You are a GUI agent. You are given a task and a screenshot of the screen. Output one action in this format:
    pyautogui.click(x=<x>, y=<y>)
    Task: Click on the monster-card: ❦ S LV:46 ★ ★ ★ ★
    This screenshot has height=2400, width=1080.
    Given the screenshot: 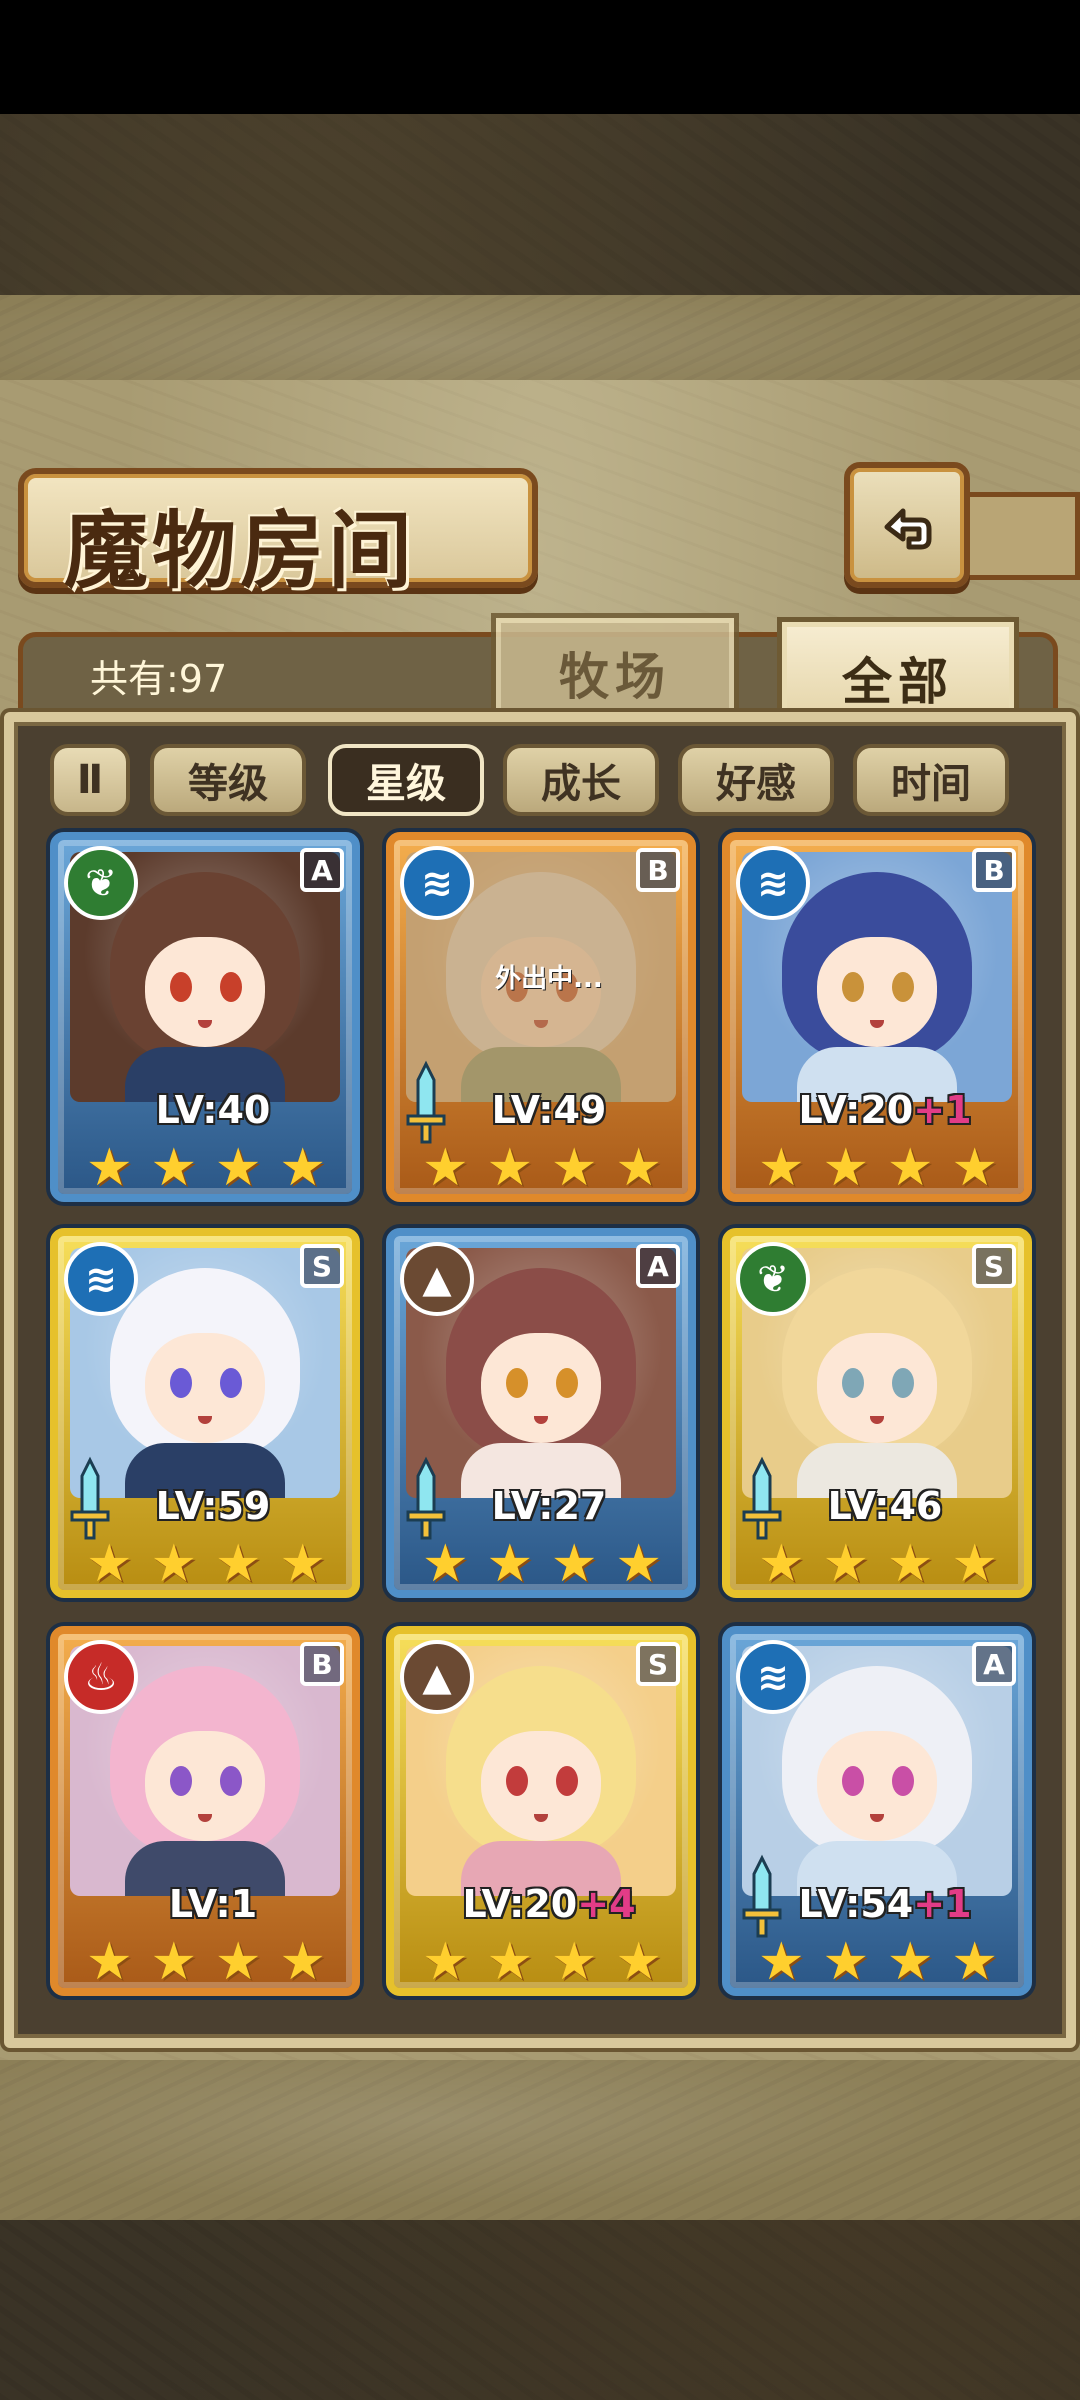 What is the action you would take?
    pyautogui.click(x=877, y=1413)
    